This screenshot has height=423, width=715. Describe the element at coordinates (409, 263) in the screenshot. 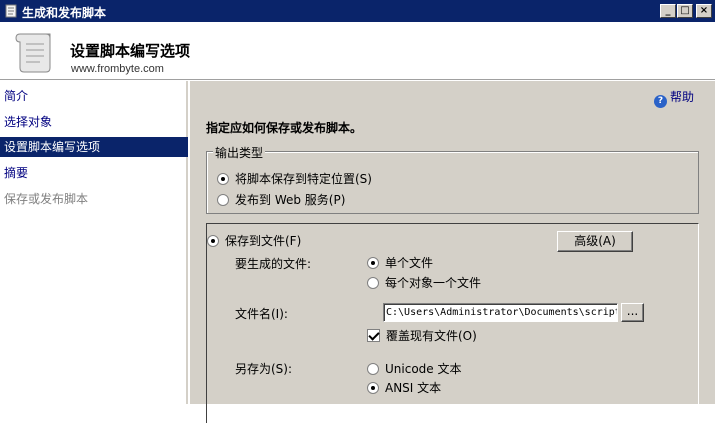

I see `single-file-label: 单个文件` at that location.